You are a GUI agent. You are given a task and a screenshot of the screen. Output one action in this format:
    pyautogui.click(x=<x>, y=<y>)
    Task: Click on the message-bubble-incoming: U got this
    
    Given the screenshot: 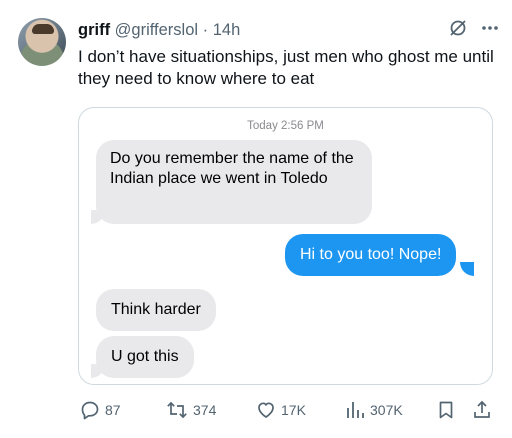 What is the action you would take?
    pyautogui.click(x=145, y=357)
    